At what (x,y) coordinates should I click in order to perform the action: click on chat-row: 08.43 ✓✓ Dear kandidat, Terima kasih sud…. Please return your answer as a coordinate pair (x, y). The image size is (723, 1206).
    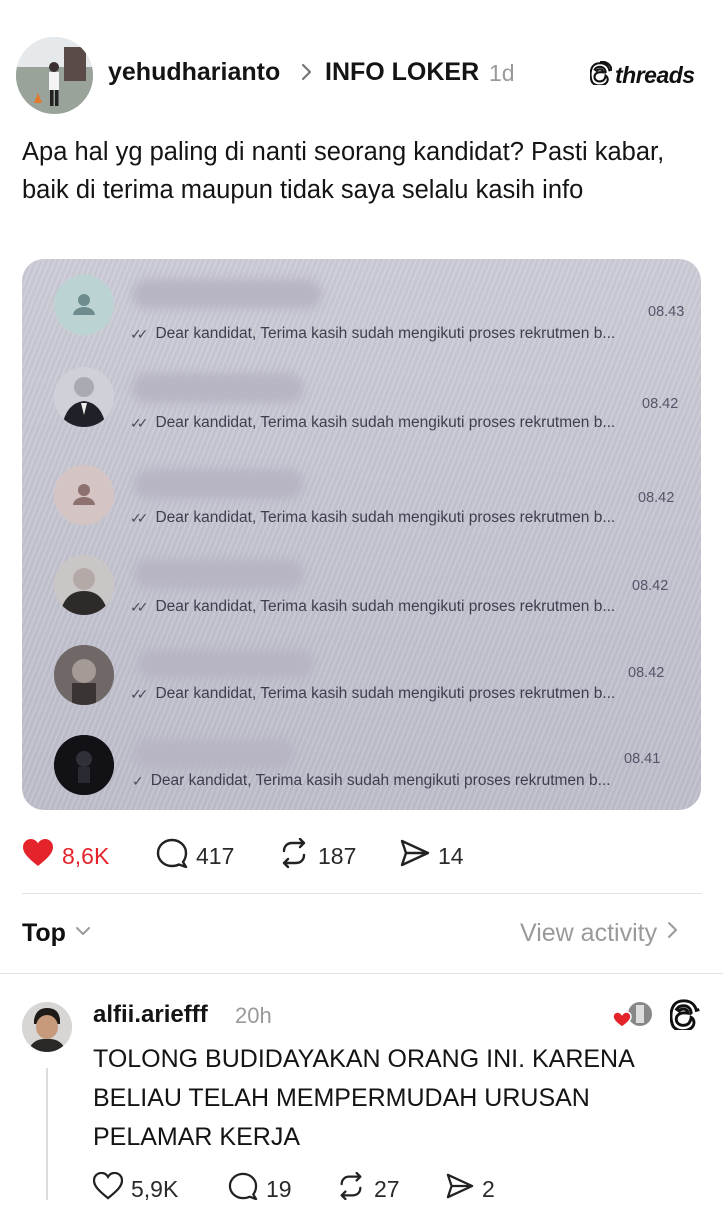
    Looking at the image, I should click on (361, 305).